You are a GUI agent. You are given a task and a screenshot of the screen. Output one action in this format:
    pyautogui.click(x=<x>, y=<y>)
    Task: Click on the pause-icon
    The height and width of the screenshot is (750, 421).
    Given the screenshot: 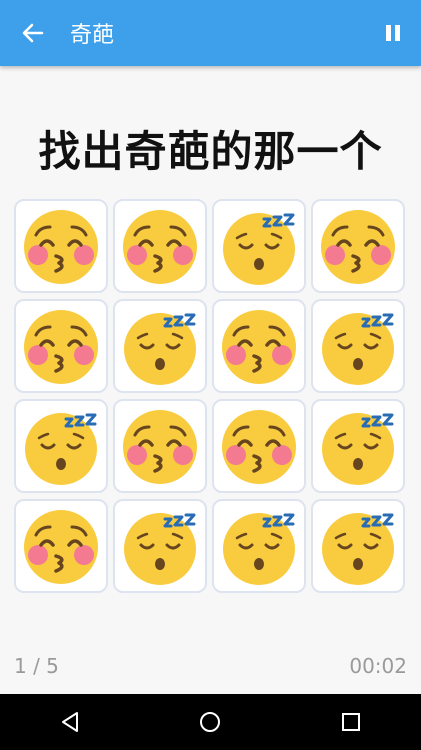 What is the action you would take?
    pyautogui.click(x=393, y=33)
    